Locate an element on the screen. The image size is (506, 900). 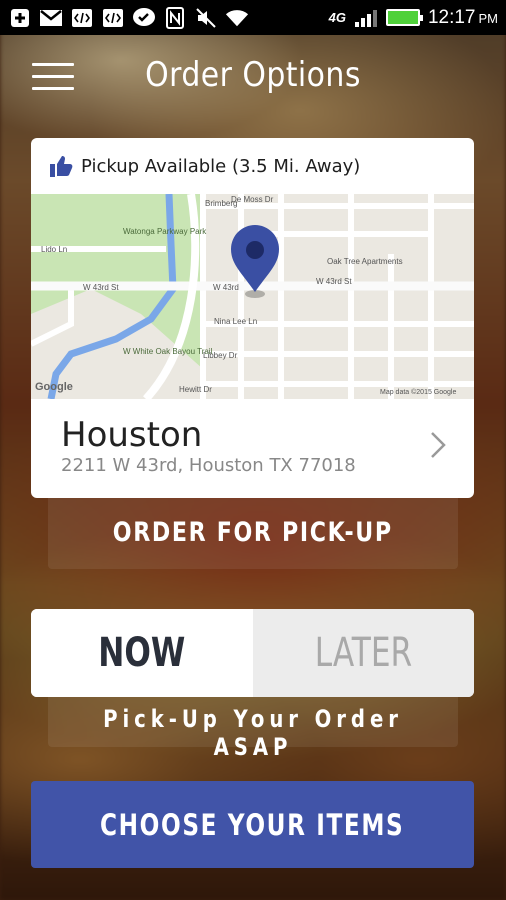
mute-icon is located at coordinates (206, 18).